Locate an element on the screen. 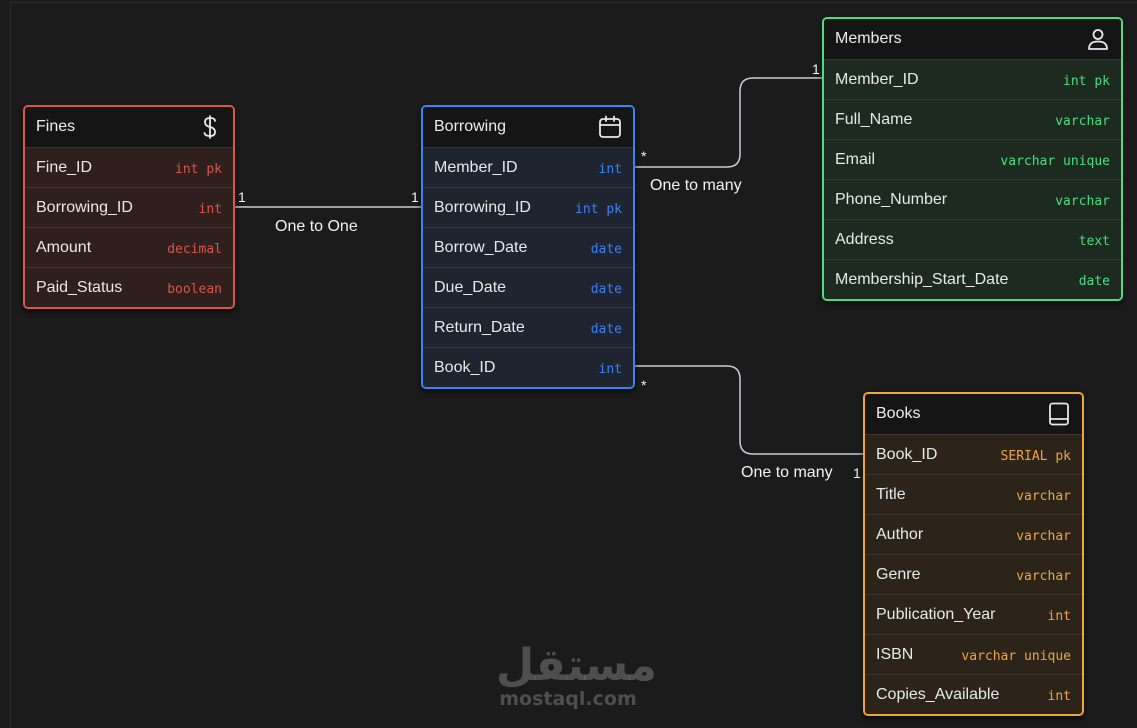 Image resolution: width=1137 pixels, height=728 pixels. column-name: Borrowing_ID is located at coordinates (482, 207).